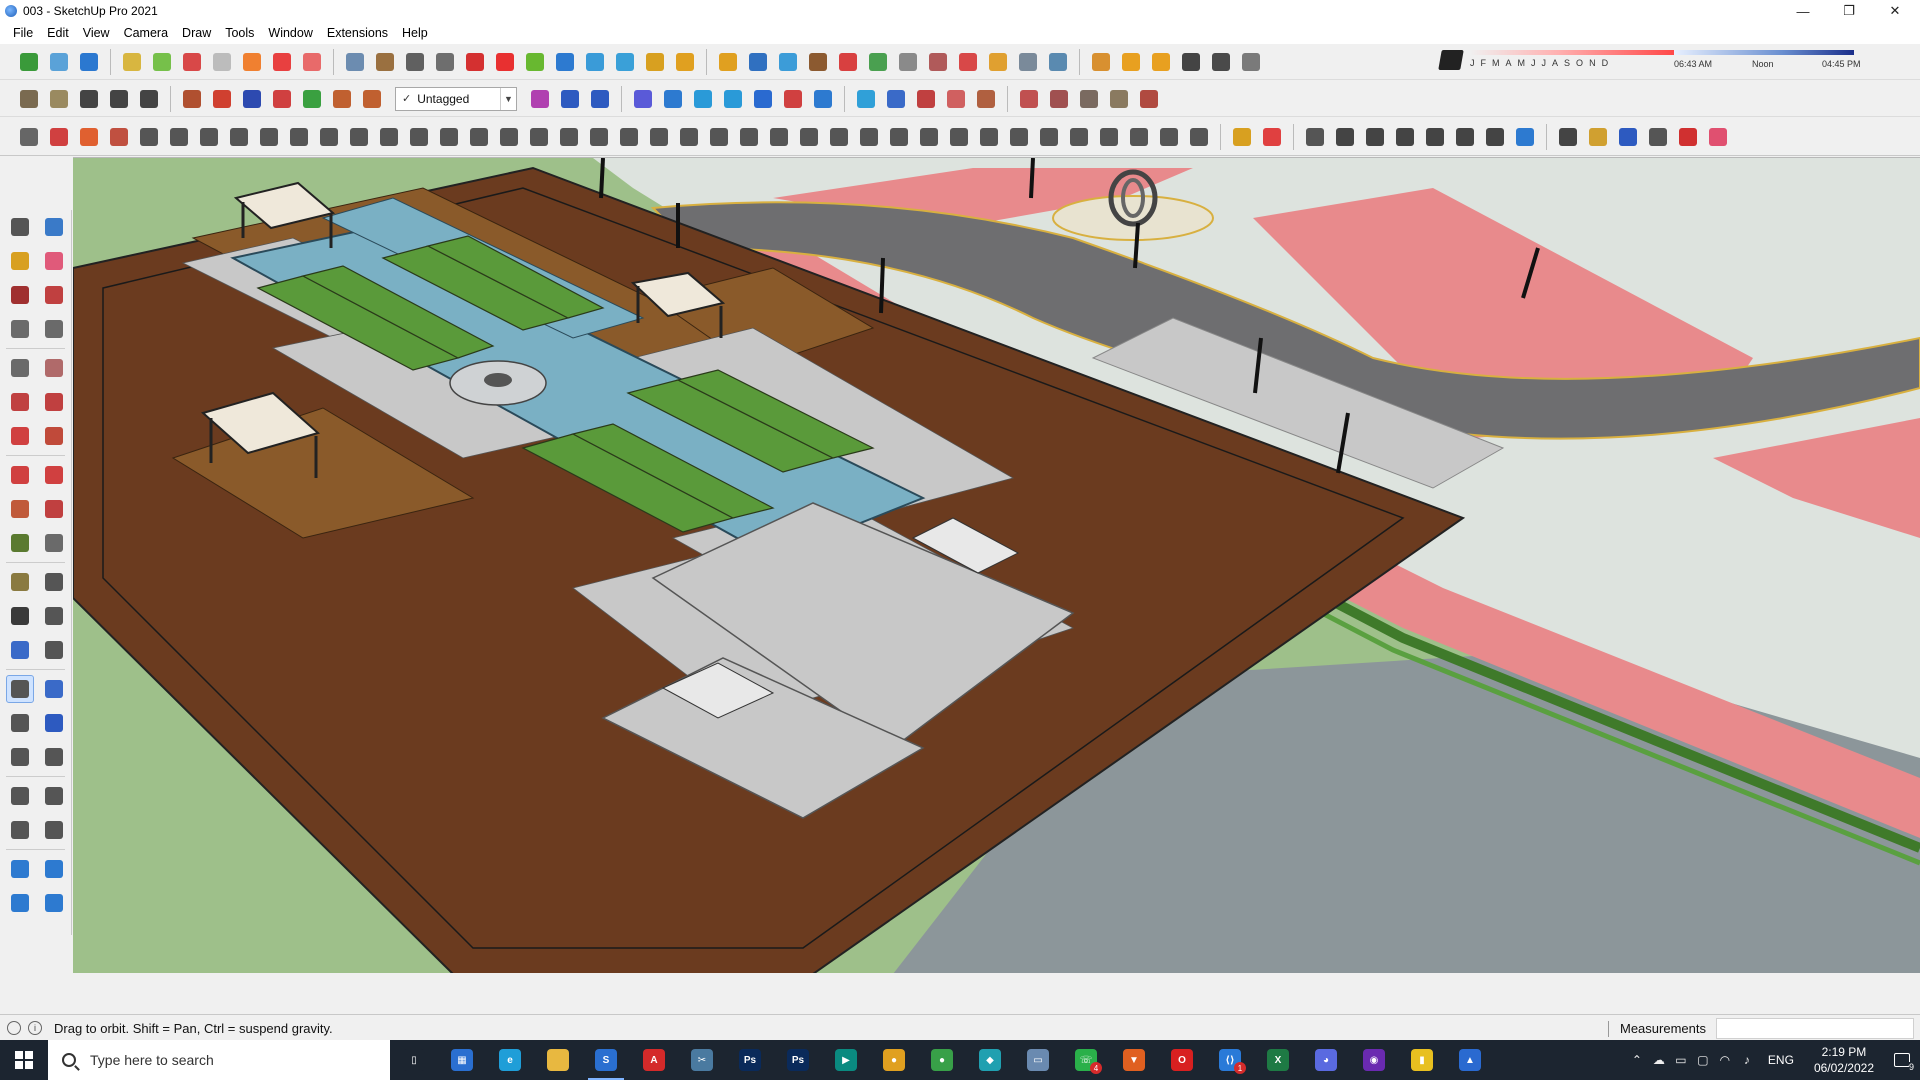  What do you see at coordinates (1902, 1060) in the screenshot?
I see `notification-center-button: 9` at bounding box center [1902, 1060].